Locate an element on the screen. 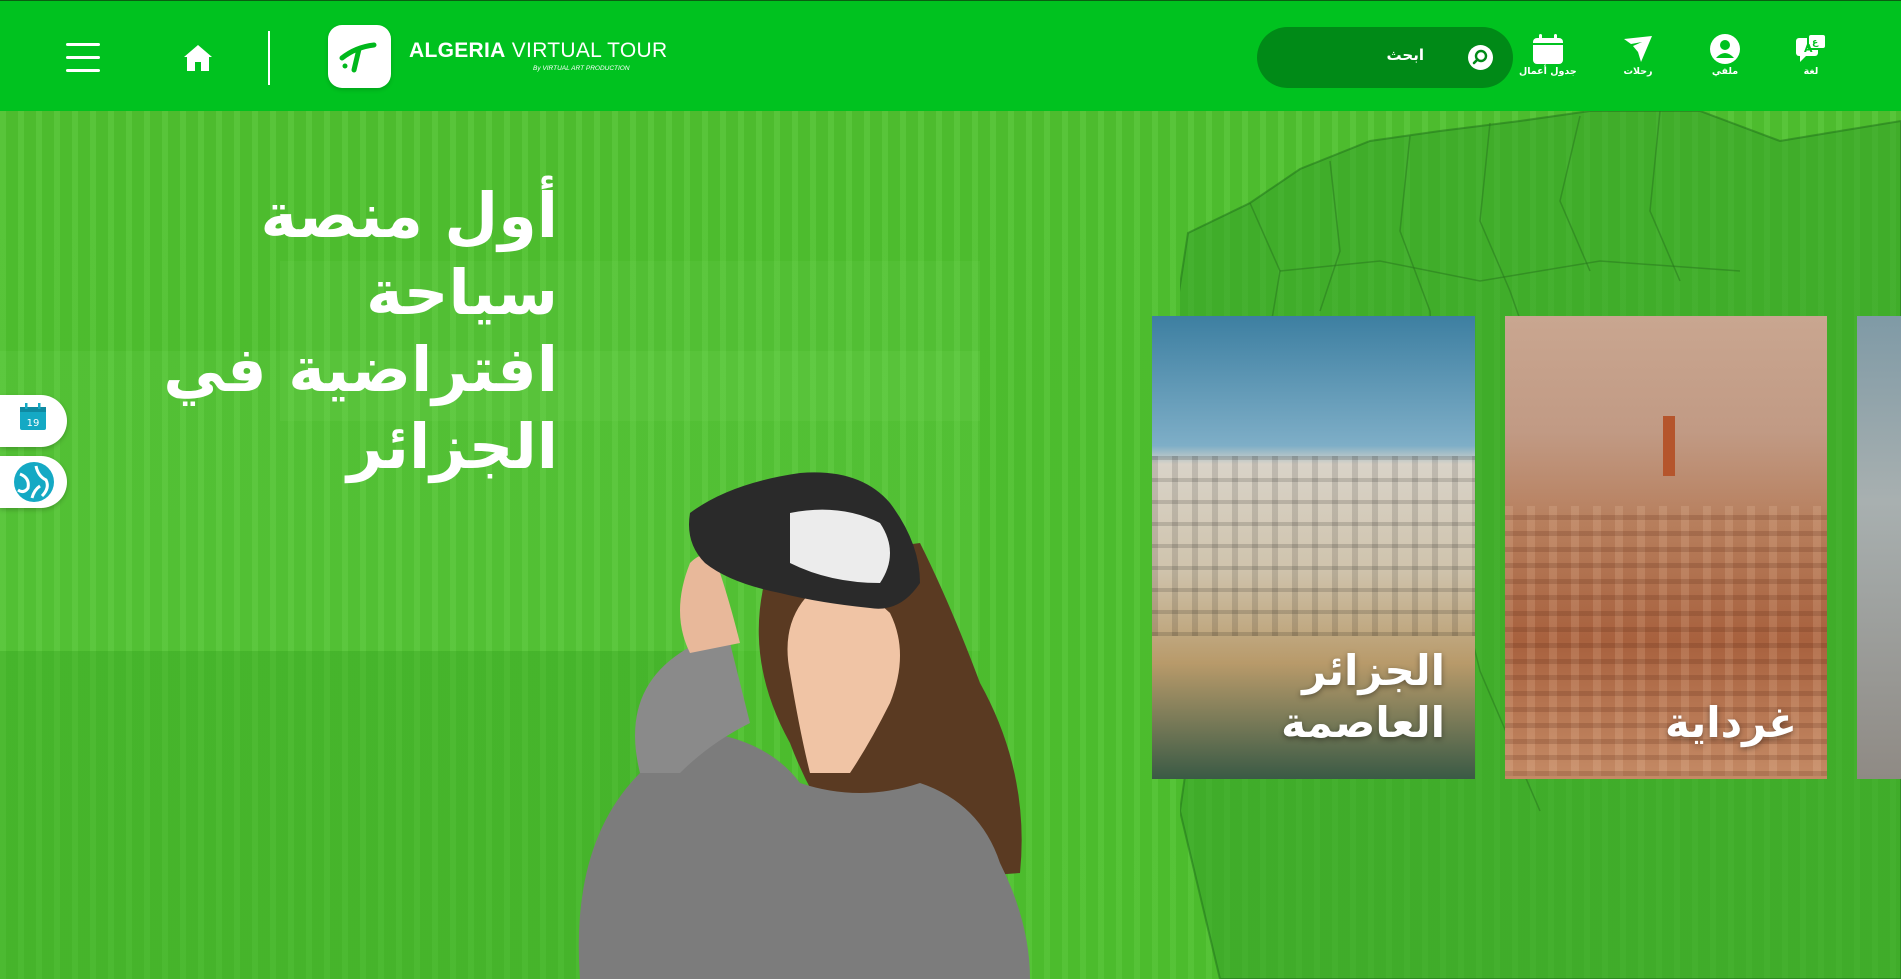  brand-subtitle: By VIRTUAL ART PRODUCTION is located at coordinates (581, 68).